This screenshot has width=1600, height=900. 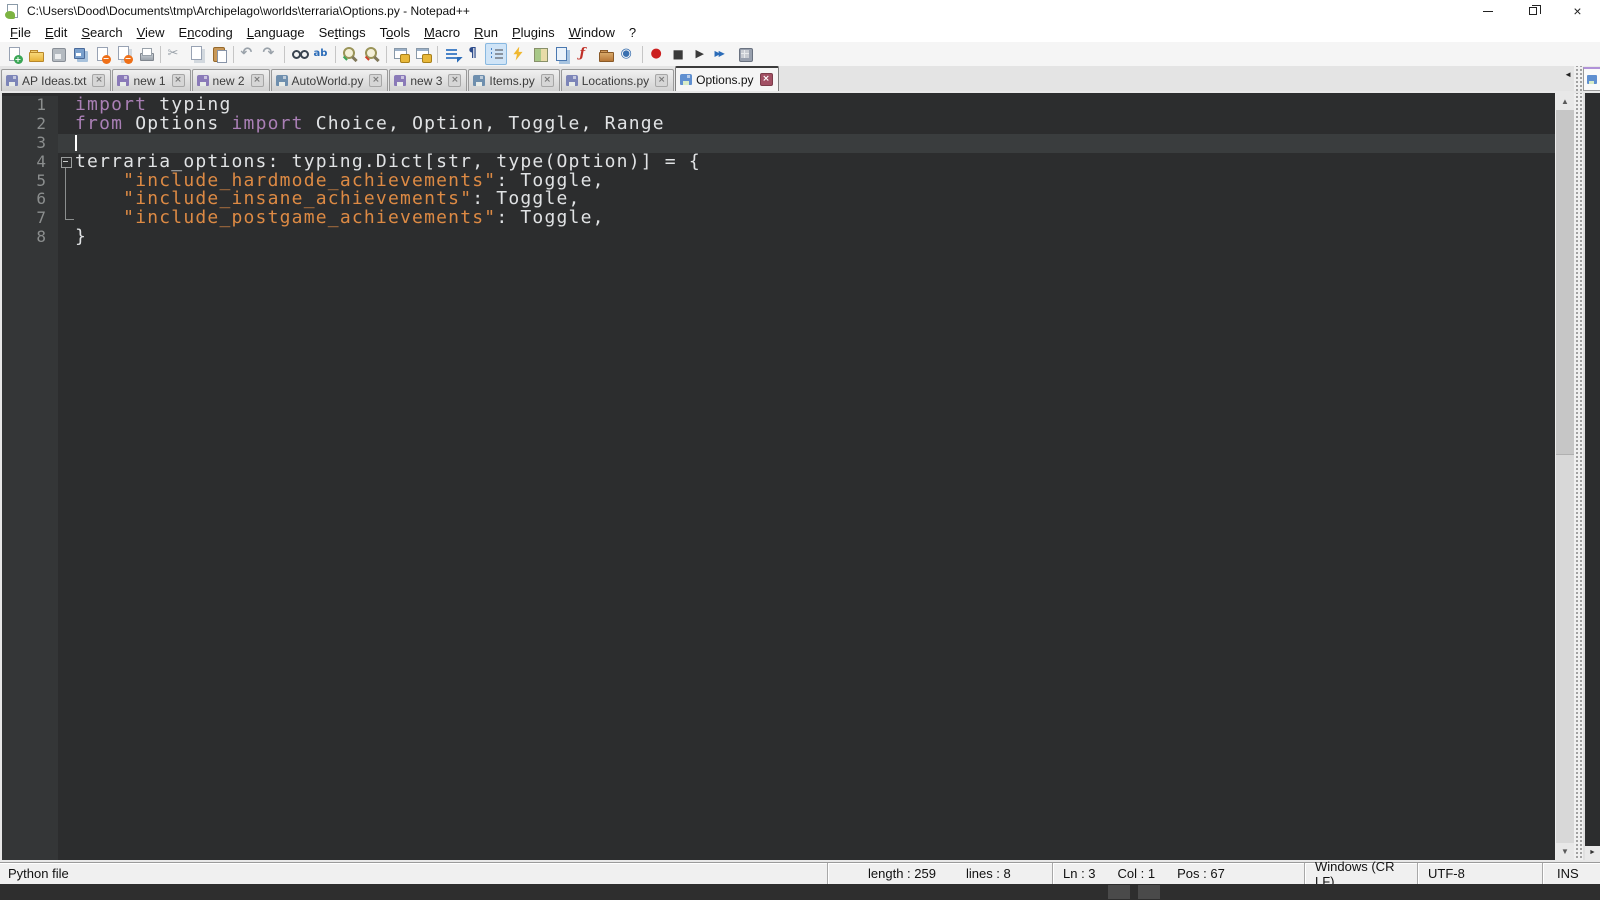 I want to click on tab-ap-ideas-txt: AP Ideas.txt ×, so click(x=56, y=80).